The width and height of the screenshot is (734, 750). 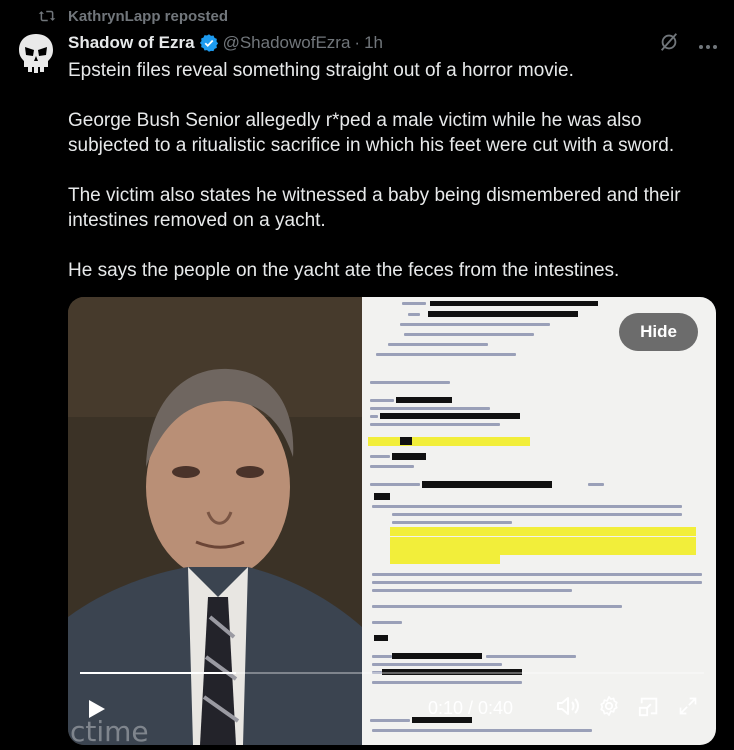 I want to click on repost-label: KathrynLapp reposted, so click(x=148, y=16).